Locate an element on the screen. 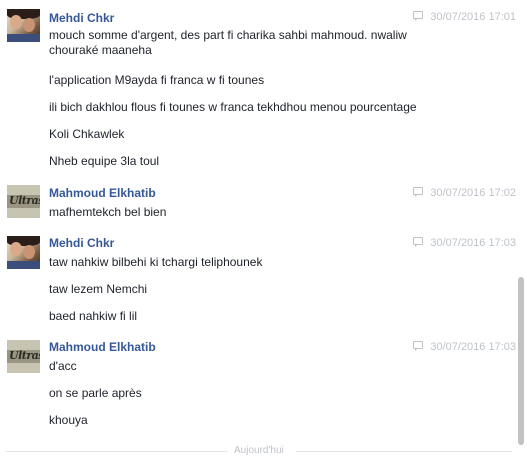  message-text: khouya is located at coordinates (68, 420).